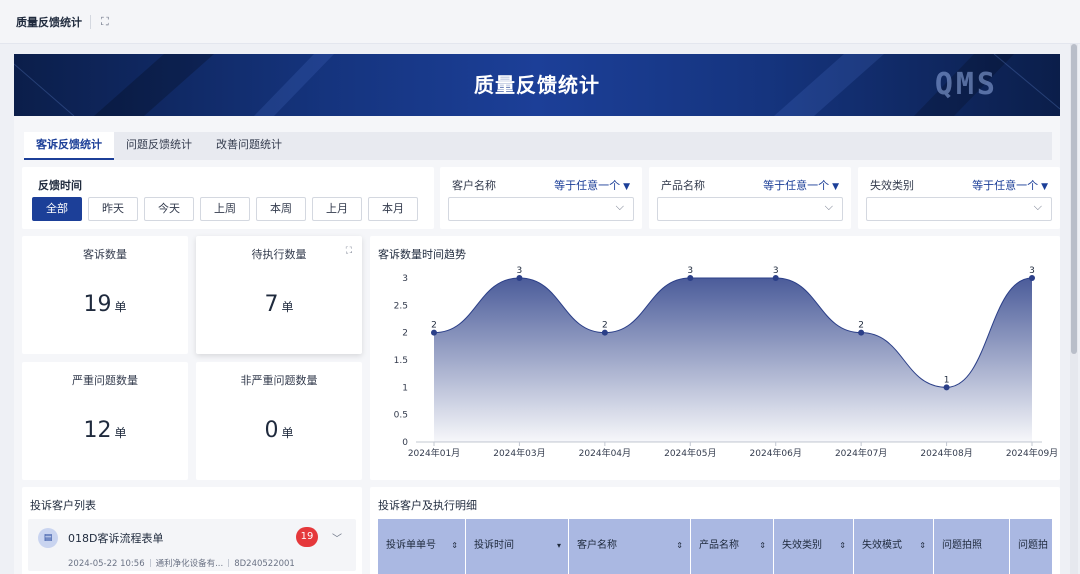 This screenshot has width=1080, height=574. I want to click on tab-bar: 客诉反馈统计 问题反馈统计 改善问题统计, so click(538, 146).